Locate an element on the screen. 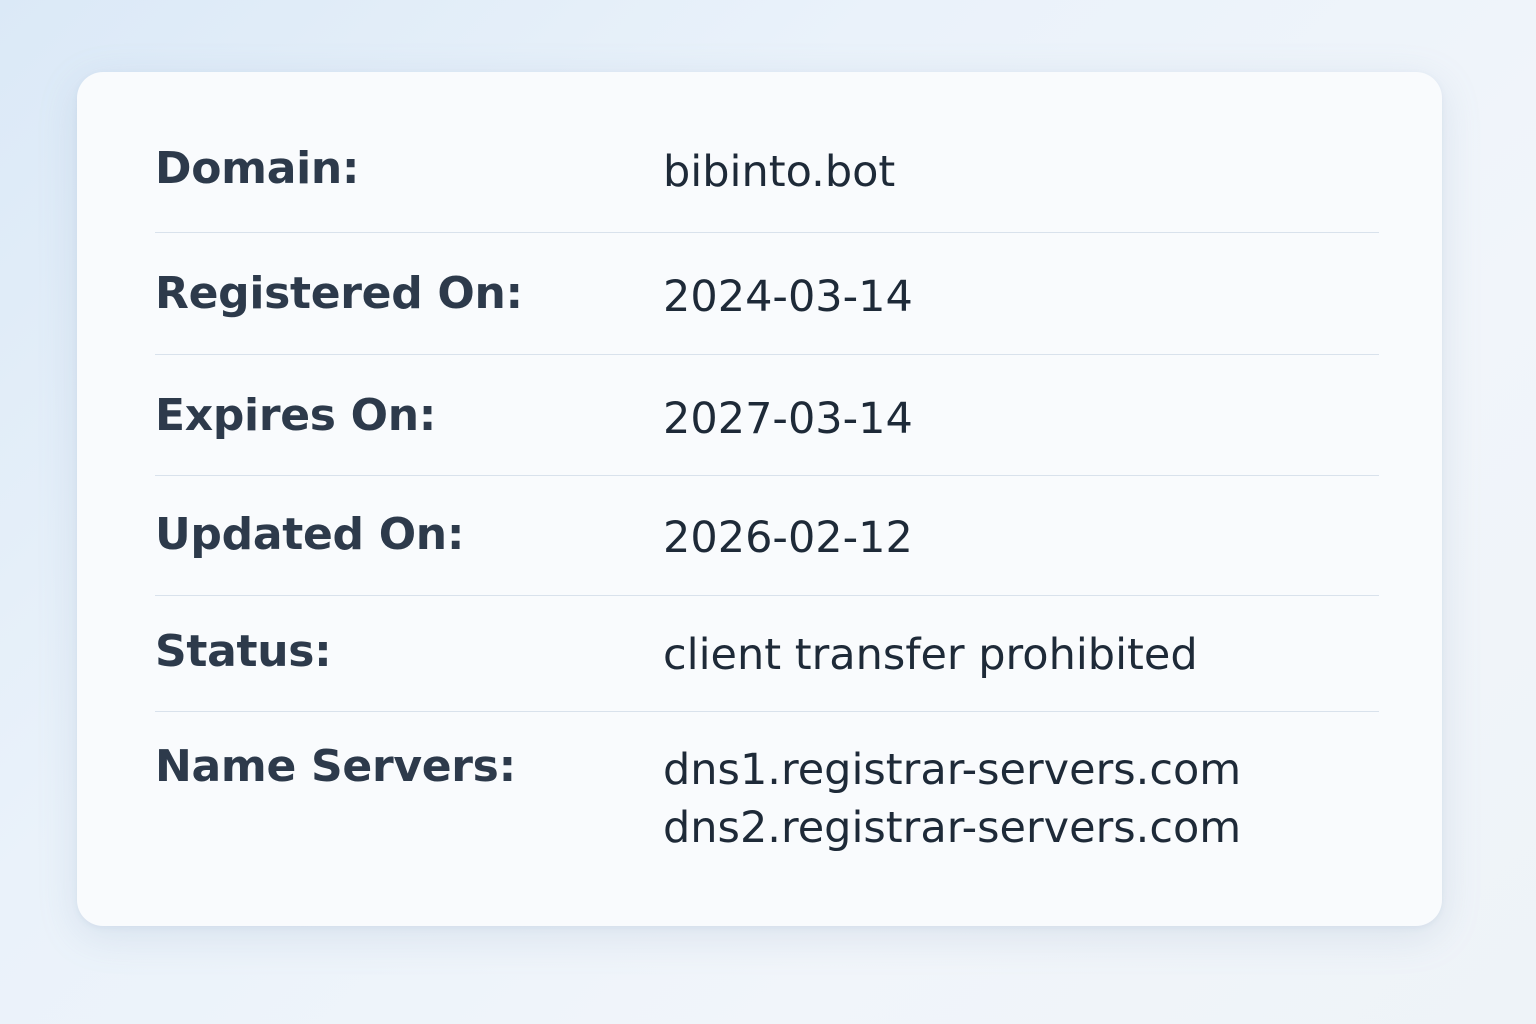  whois-row-status: Status: client transfer prohibited is located at coordinates (767, 655).